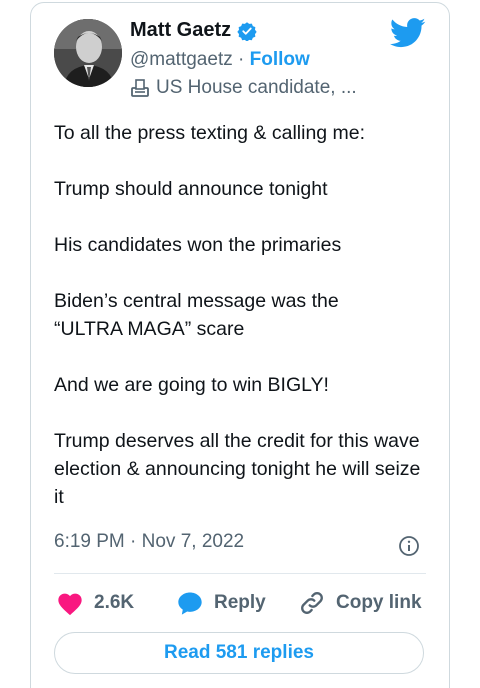 The image size is (480, 688). What do you see at coordinates (180, 30) in the screenshot?
I see `author-name: Matt Gaetz` at bounding box center [180, 30].